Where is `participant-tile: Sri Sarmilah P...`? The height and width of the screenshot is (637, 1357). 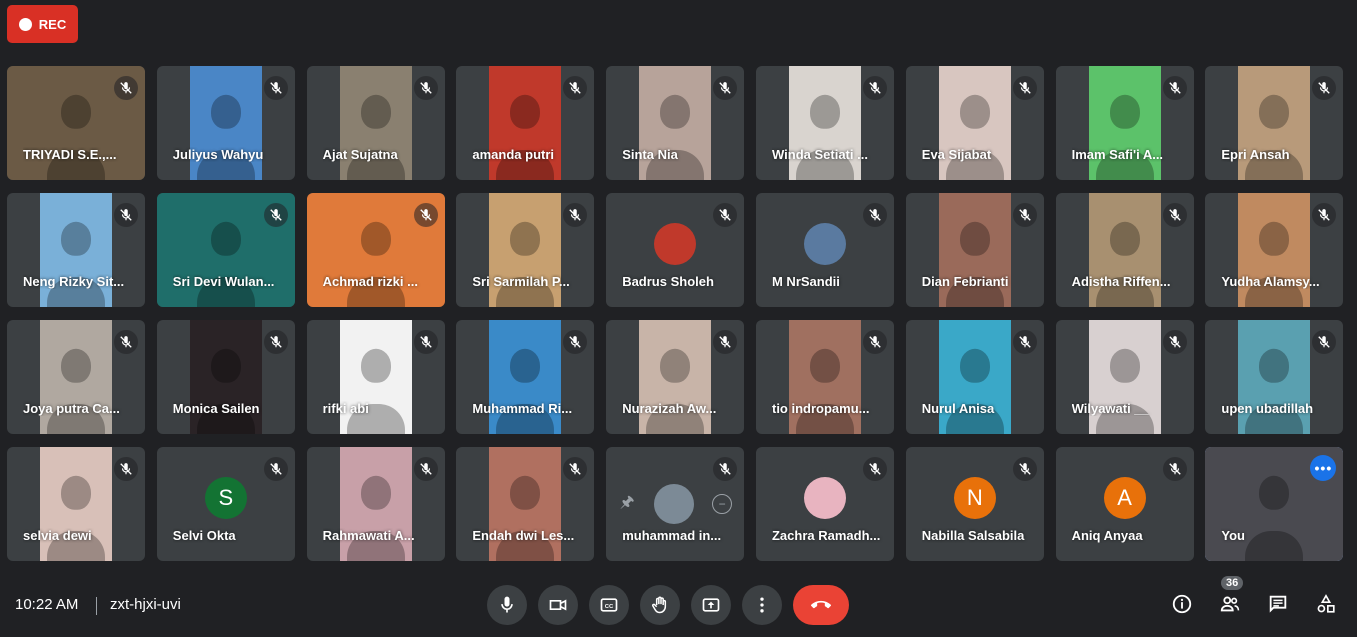
participant-tile: Sri Sarmilah P... is located at coordinates (525, 250).